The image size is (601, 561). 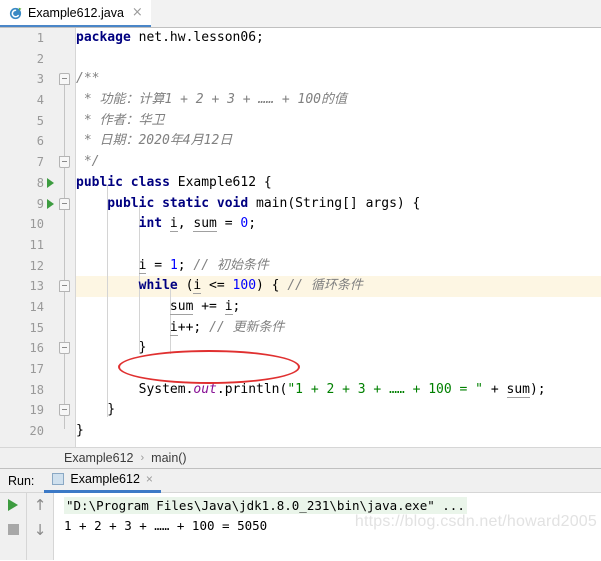 I want to click on code-token: 1, so click(x=173, y=265).